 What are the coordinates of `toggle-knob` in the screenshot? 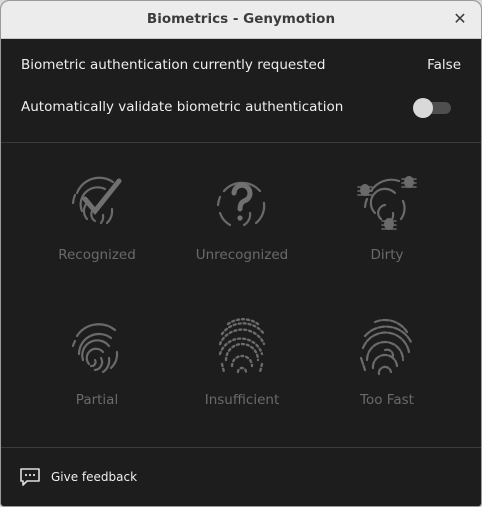 It's located at (423, 108).